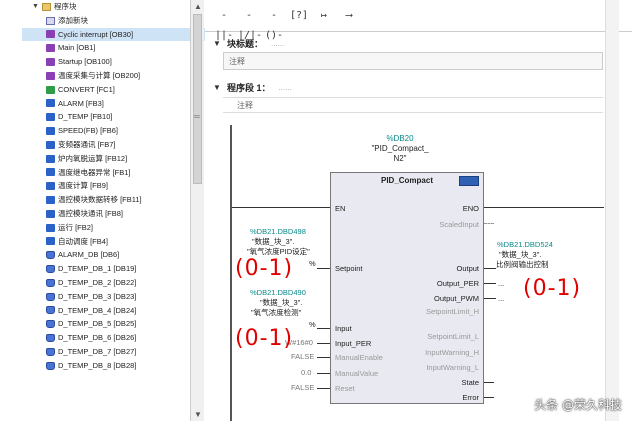 This screenshot has height=421, width=632. Describe the element at coordinates (278, 231) in the screenshot. I see `setpoint-operand-address: %DB21.DBD498` at that location.